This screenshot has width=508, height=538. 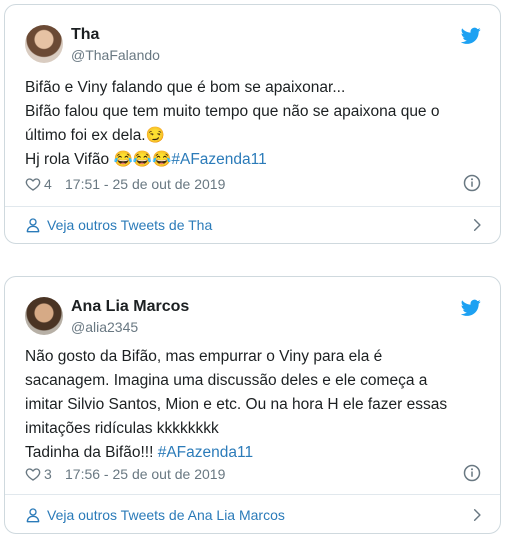 I want to click on like-count: 4, so click(x=48, y=184).